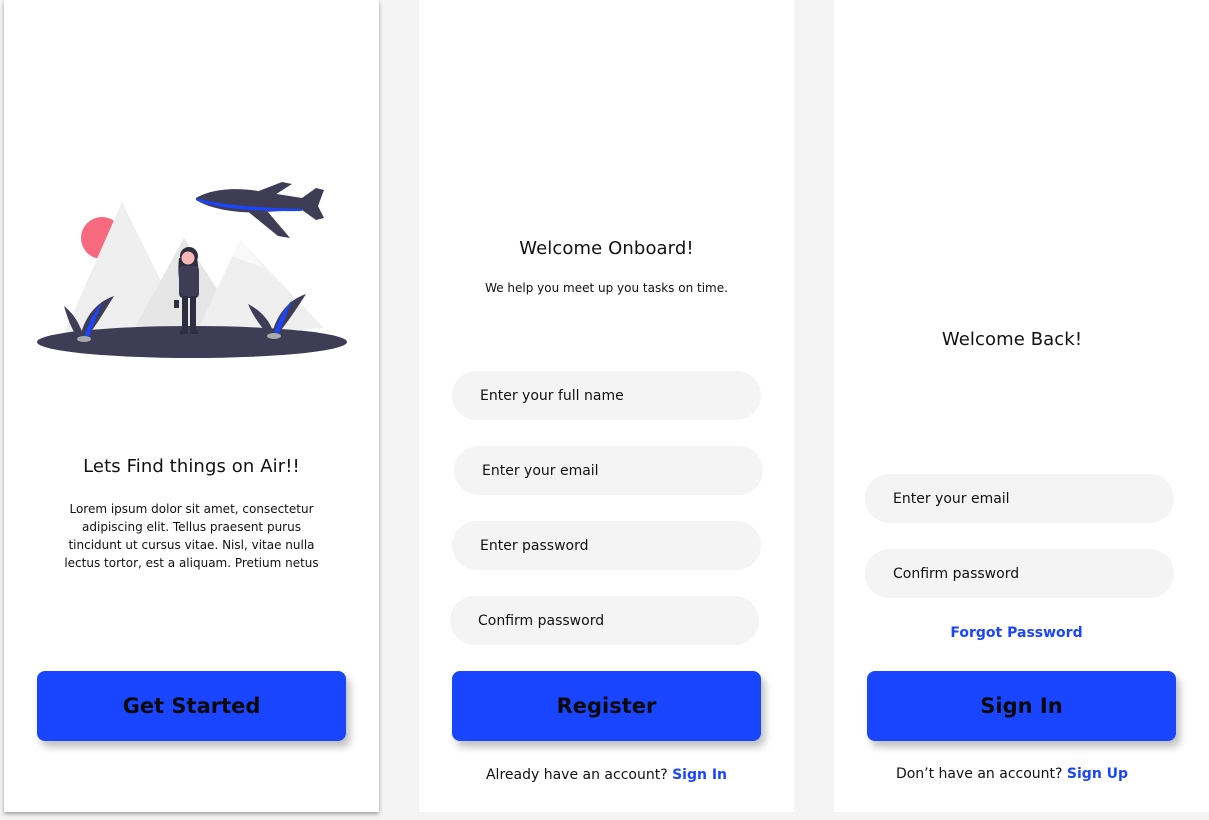 This screenshot has height=820, width=1209. I want to click on register-button: Register, so click(606, 706).